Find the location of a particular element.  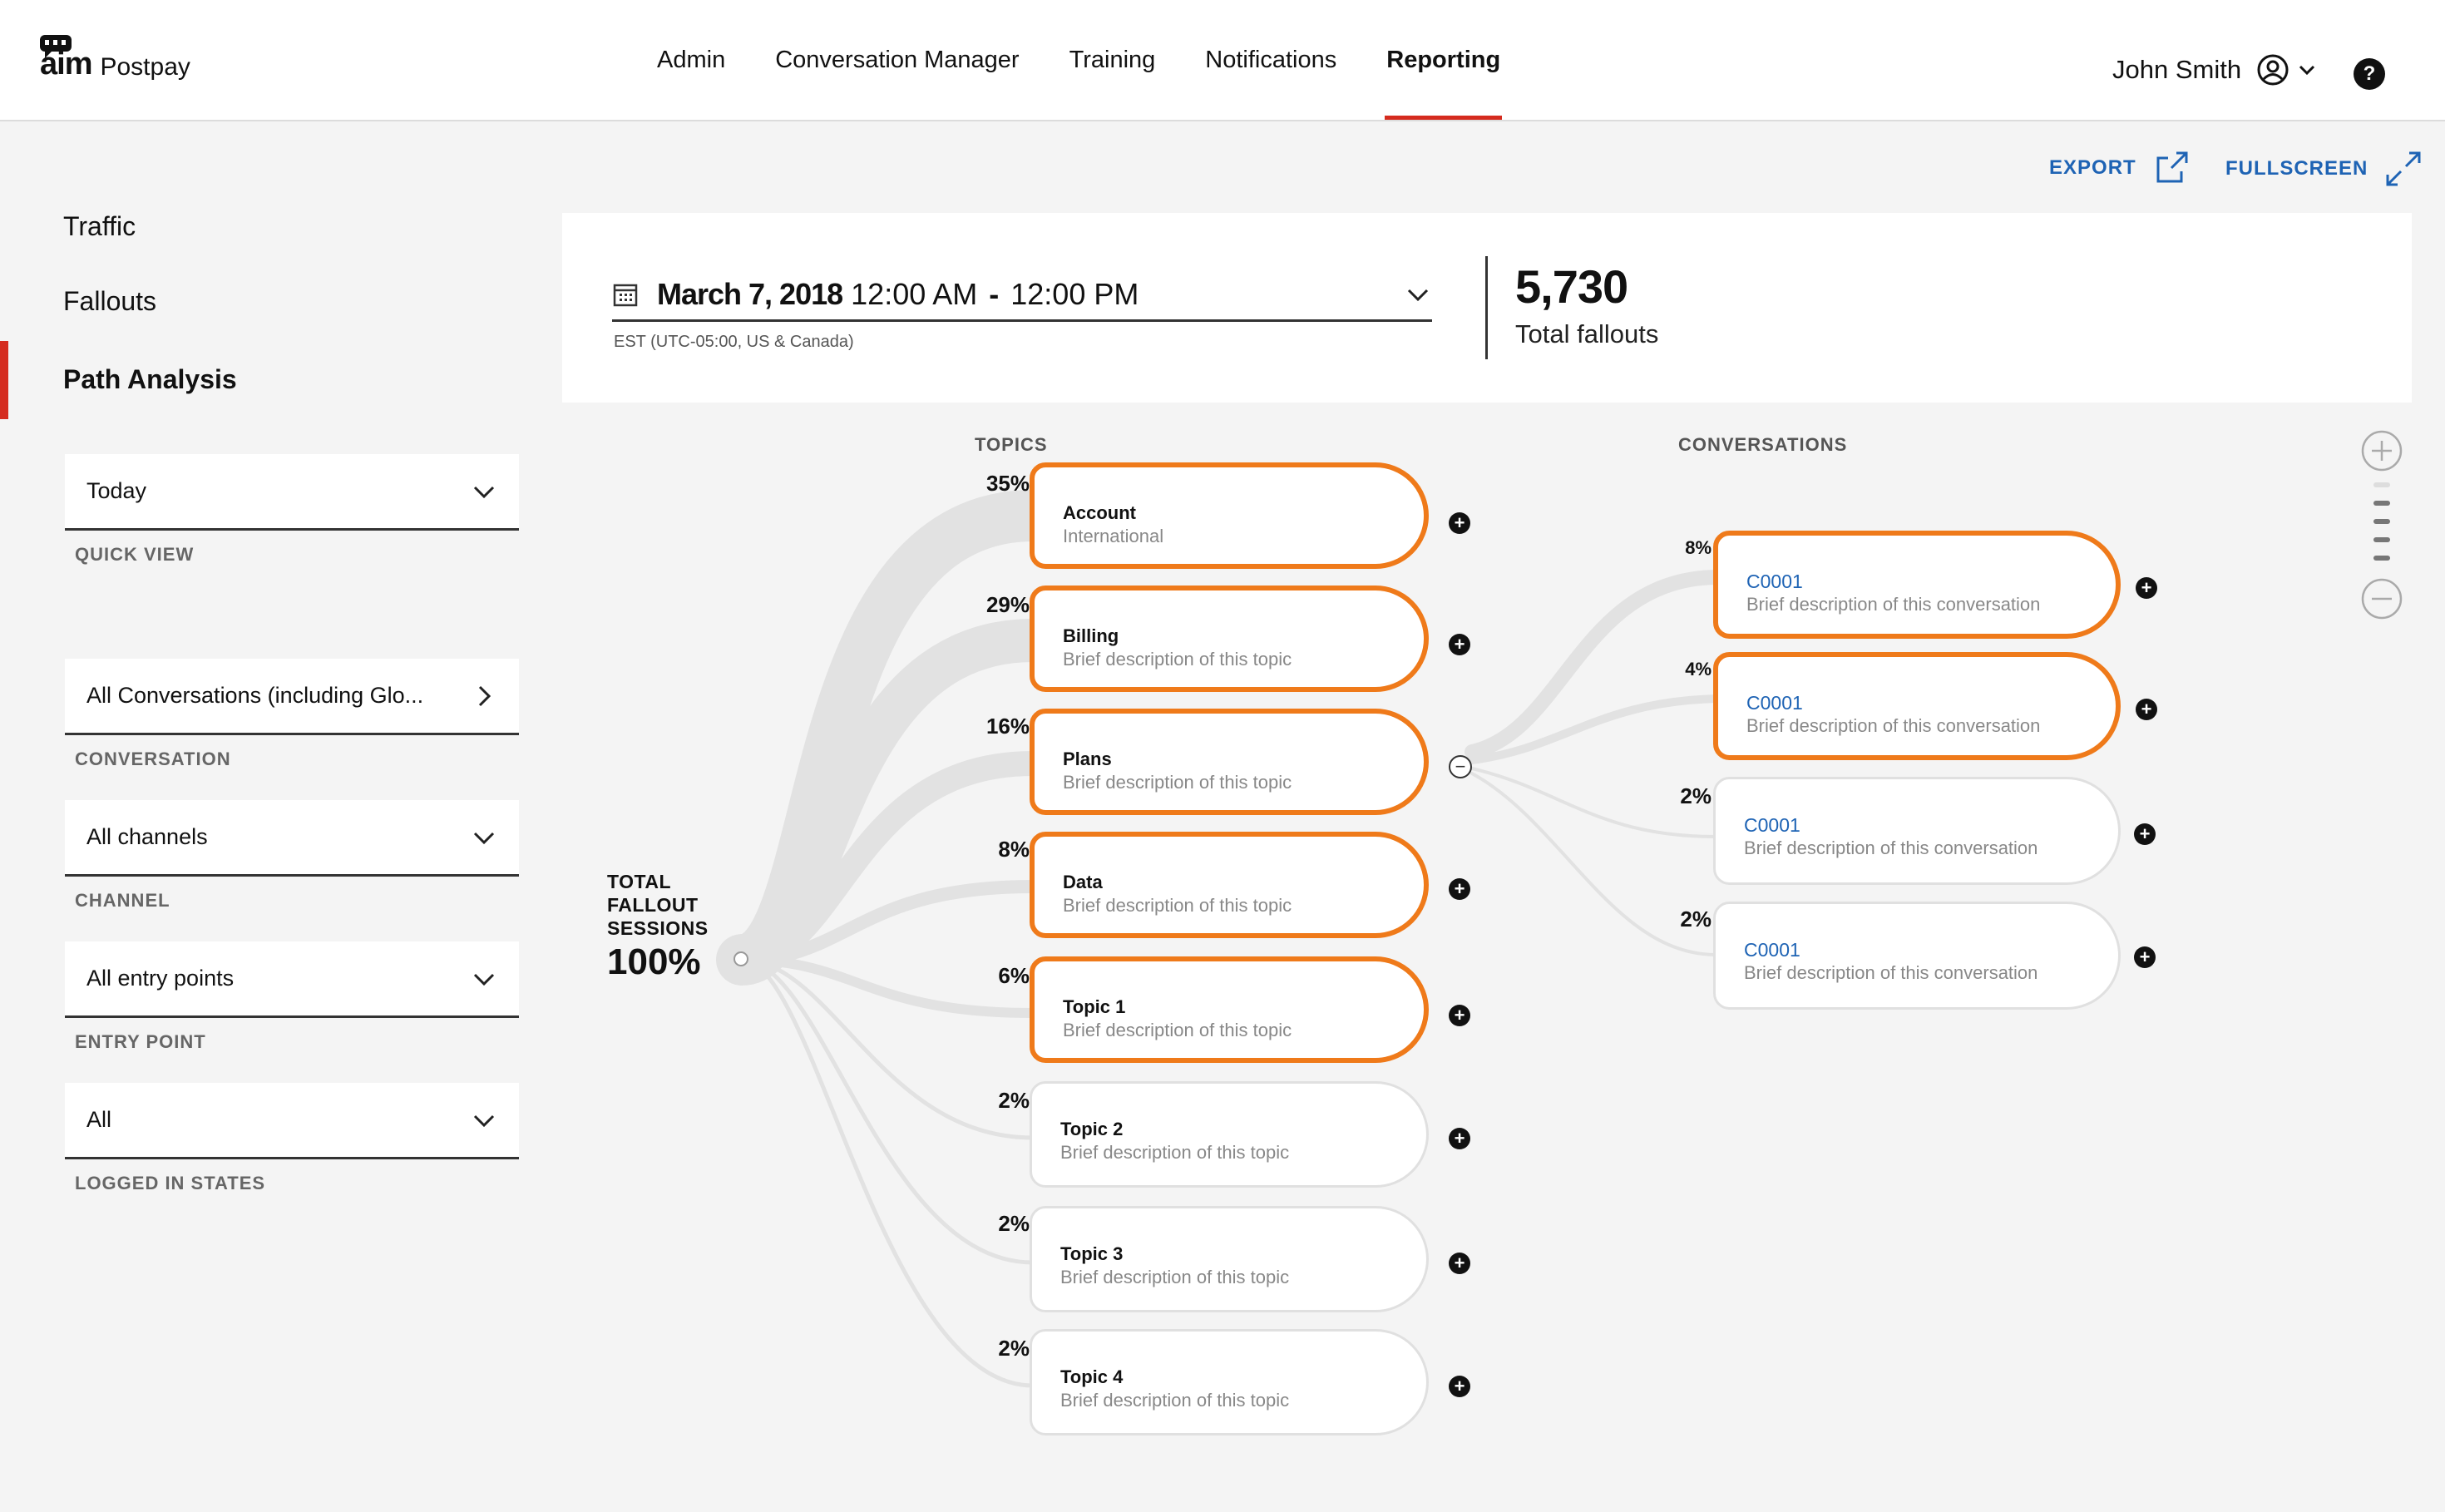

minus-icon: − is located at coordinates (1460, 766).